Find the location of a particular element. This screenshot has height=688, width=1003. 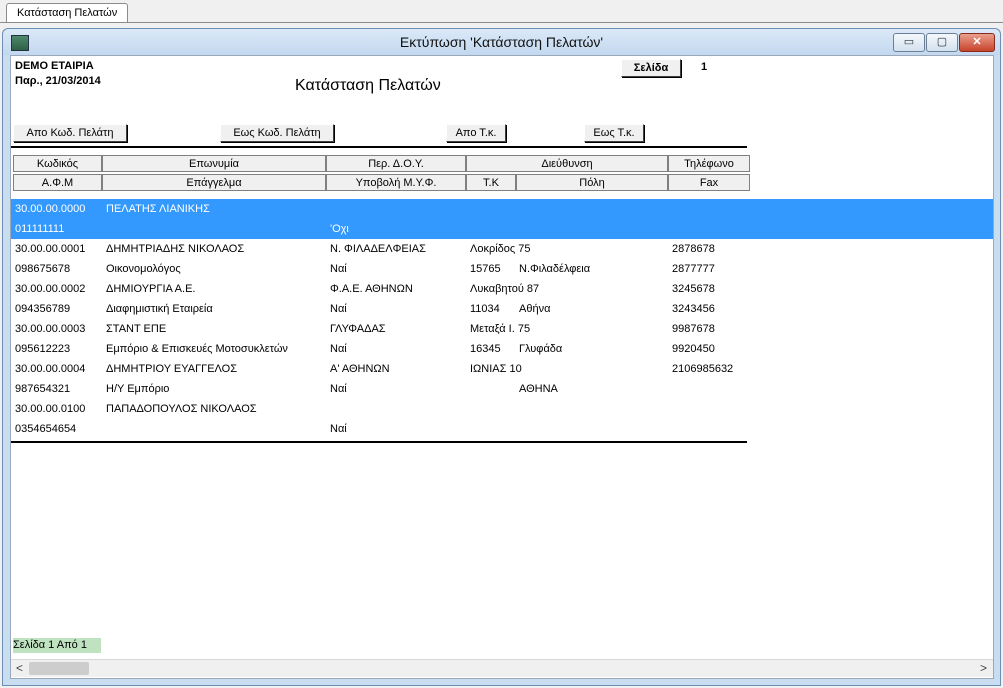

window-title: Εκτύπωση 'Κατάσταση Πελατών' is located at coordinates (501, 42).